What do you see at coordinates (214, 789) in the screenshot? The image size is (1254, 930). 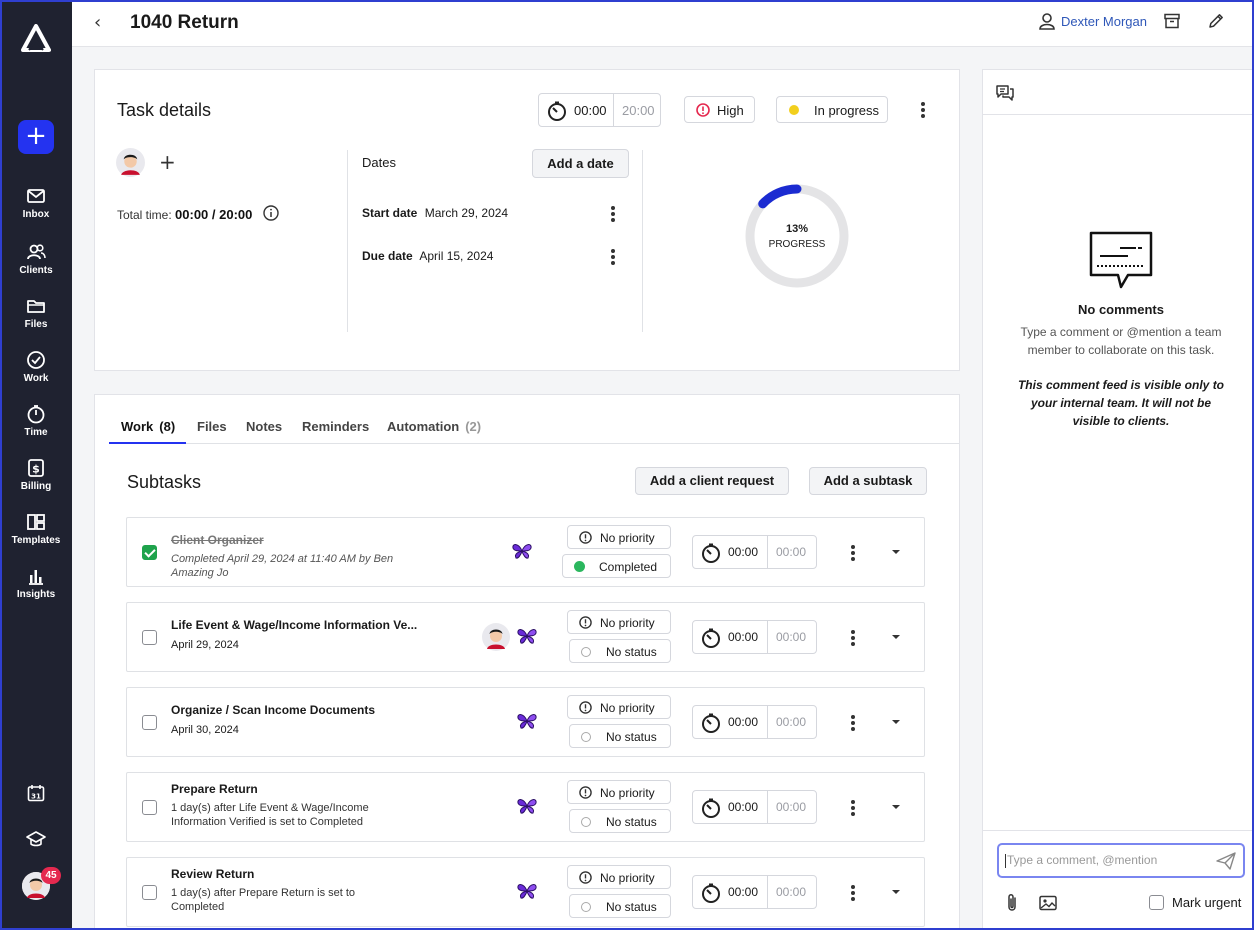 I see `subtask-title: Prepare Return` at bounding box center [214, 789].